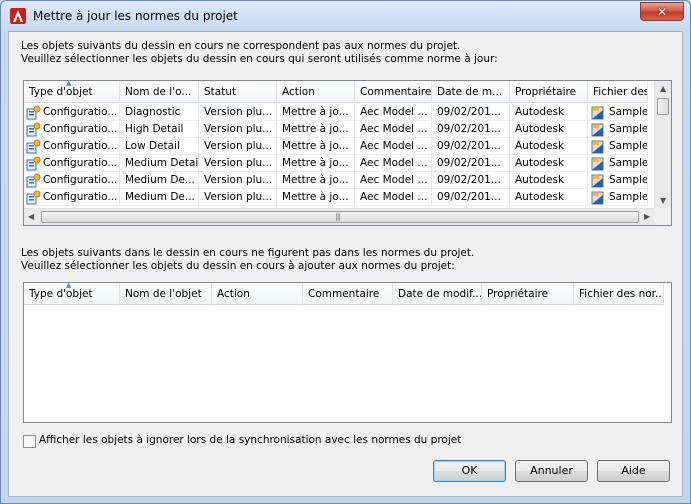 The width and height of the screenshot is (691, 504). What do you see at coordinates (662, 145) in the screenshot?
I see `mismatch-vertical-scrollbar: ▲ ▼` at bounding box center [662, 145].